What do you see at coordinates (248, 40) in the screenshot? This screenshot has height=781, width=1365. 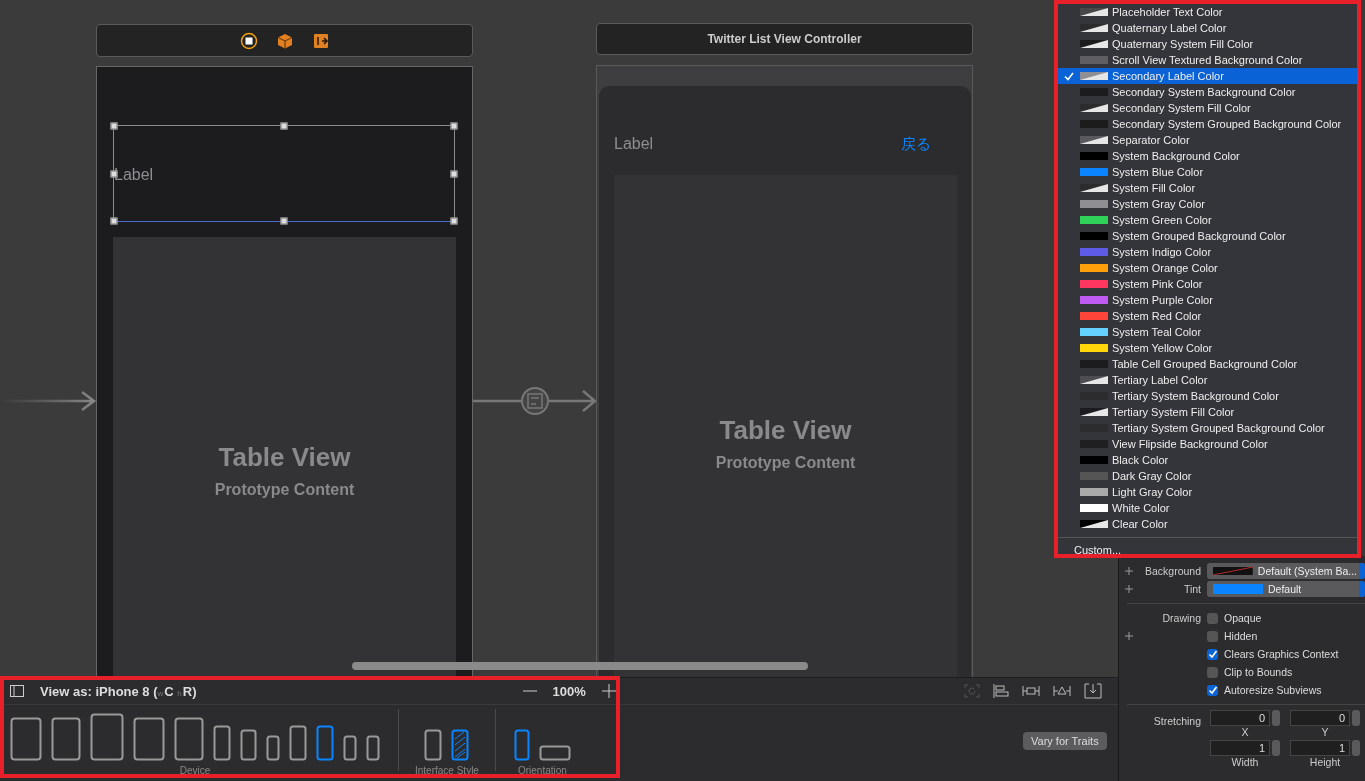 I see `view-controller-icon` at bounding box center [248, 40].